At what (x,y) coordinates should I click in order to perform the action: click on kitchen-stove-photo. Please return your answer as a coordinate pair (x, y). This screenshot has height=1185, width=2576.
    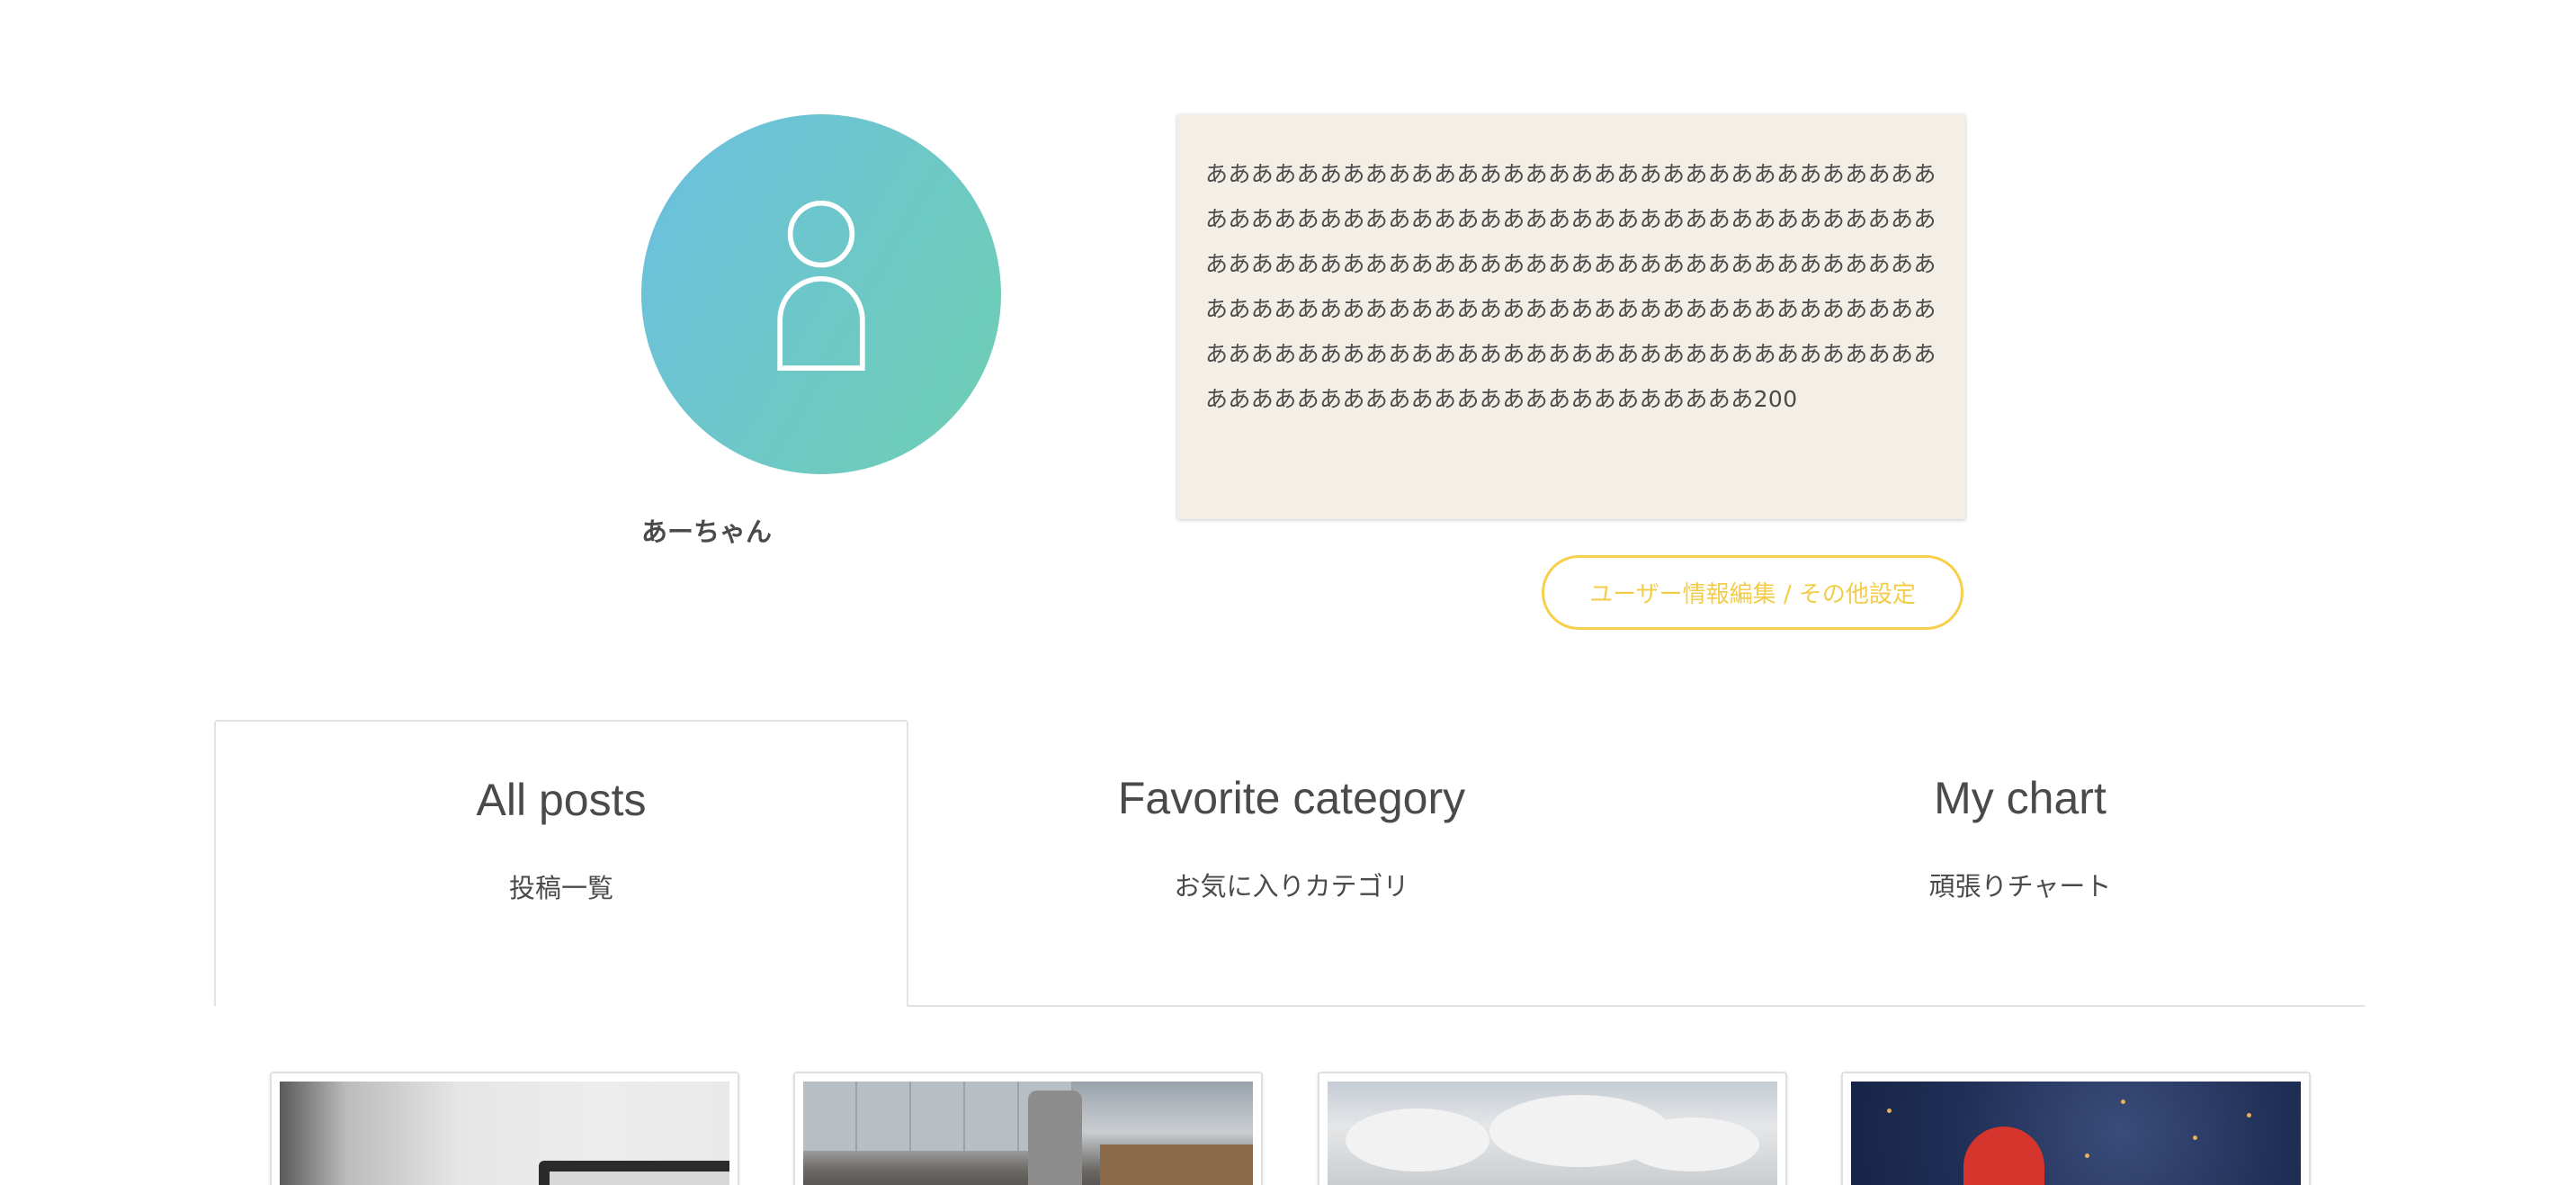
    Looking at the image, I should click on (1028, 1133).